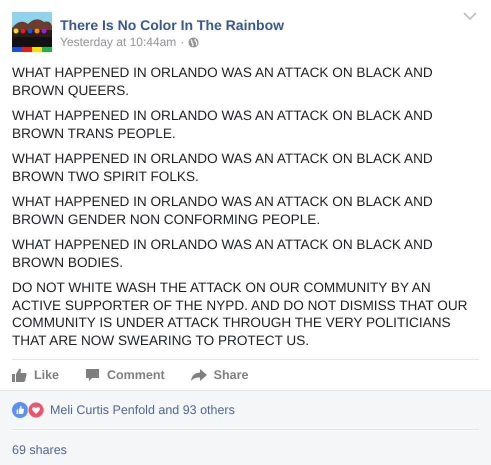 This screenshot has width=491, height=465. What do you see at coordinates (223, 81) in the screenshot?
I see `post-paragraph: WHAT HAPPENED IN ORLANDO WAS AN ATTACK ON BLACK AND BROWN QUEERS.` at bounding box center [223, 81].